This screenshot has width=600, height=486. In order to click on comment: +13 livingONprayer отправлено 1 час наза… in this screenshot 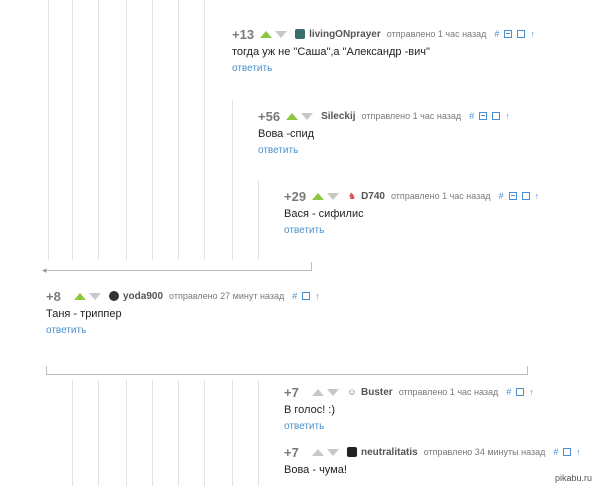, I will do `click(386, 51)`.